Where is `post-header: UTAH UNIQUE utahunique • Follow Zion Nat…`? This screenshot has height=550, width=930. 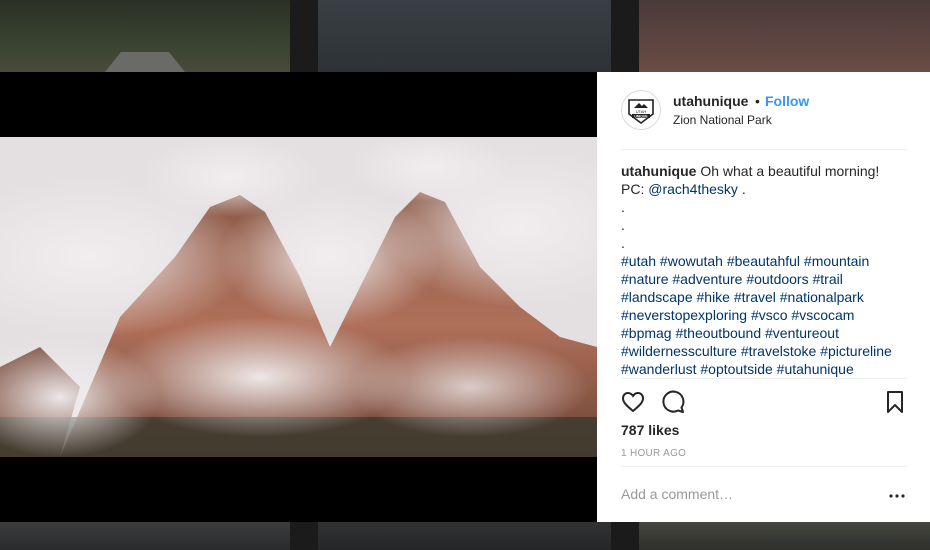
post-header: UTAH UNIQUE utahunique • Follow Zion Nat… is located at coordinates (763, 110).